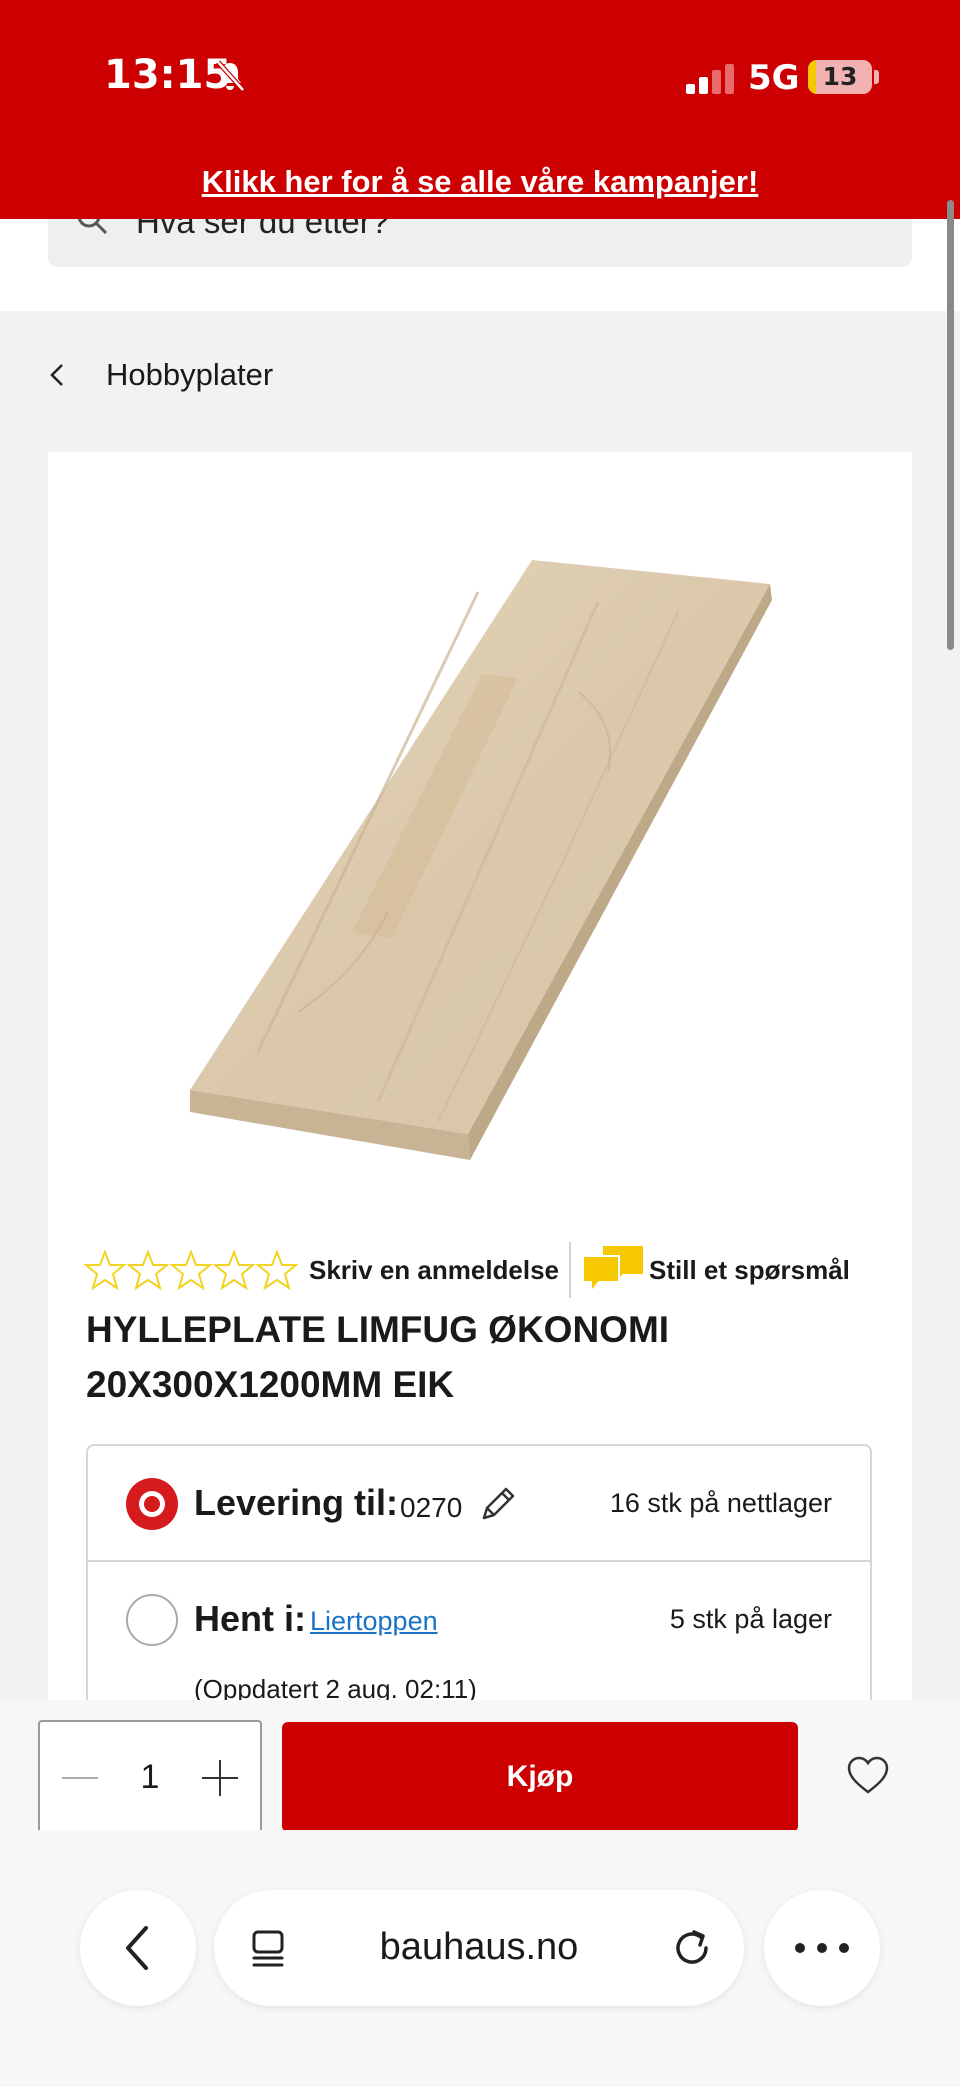 The width and height of the screenshot is (960, 2087). Describe the element at coordinates (613, 1270) in the screenshot. I see `chat-bubbles-icon` at that location.